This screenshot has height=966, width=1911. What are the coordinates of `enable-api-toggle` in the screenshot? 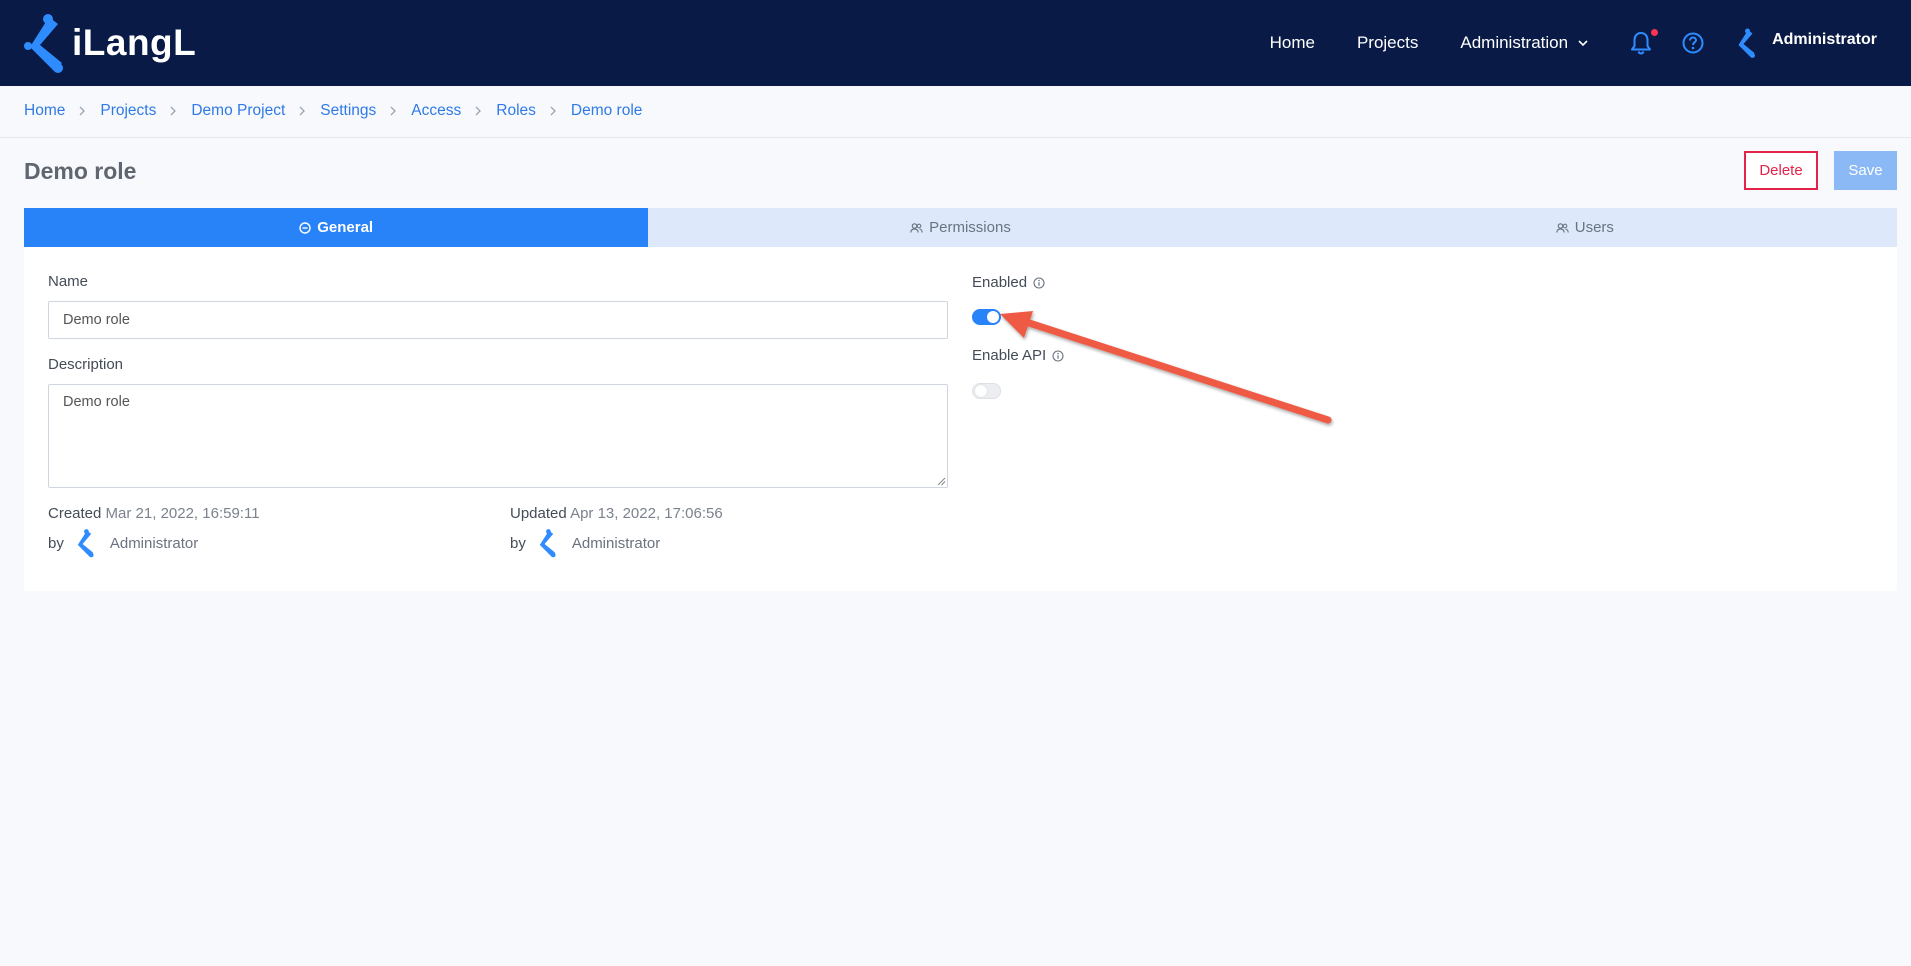 It's located at (986, 391).